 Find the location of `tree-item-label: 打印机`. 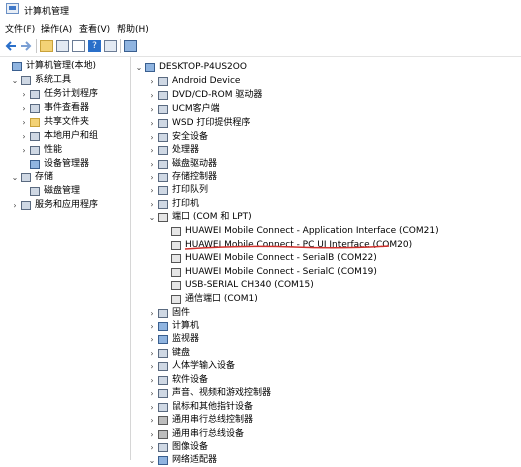

tree-item-label: 打印机 is located at coordinates (186, 204).